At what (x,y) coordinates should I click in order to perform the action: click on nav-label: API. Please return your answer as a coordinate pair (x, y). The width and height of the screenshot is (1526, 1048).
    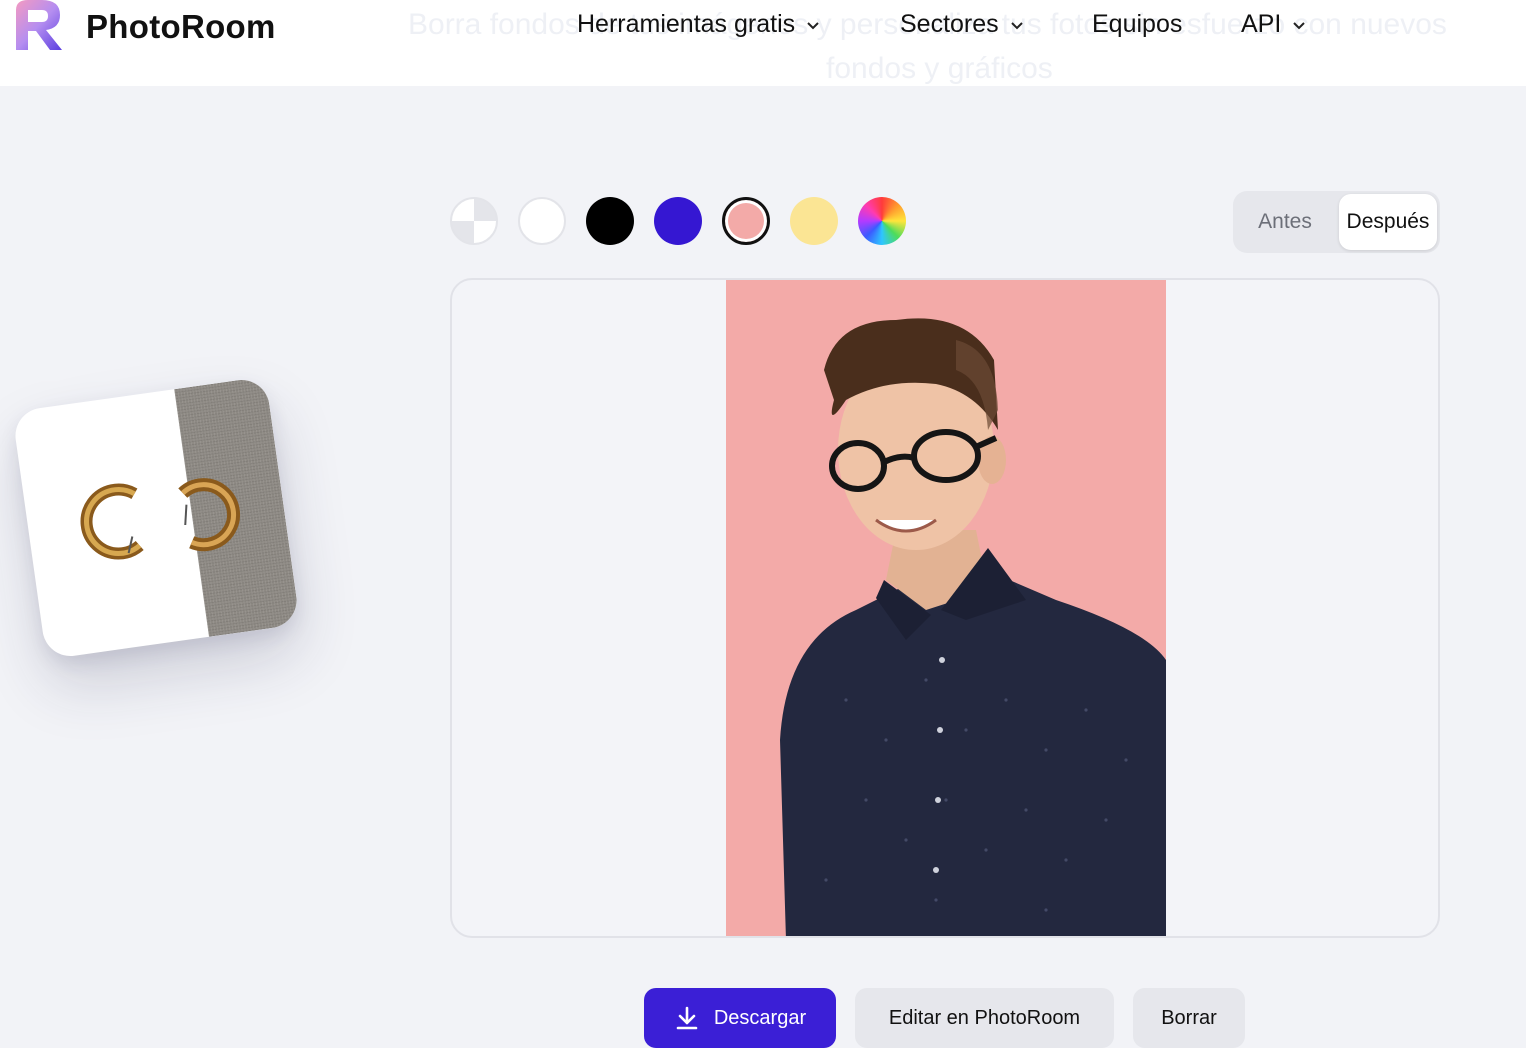
    Looking at the image, I should click on (1261, 24).